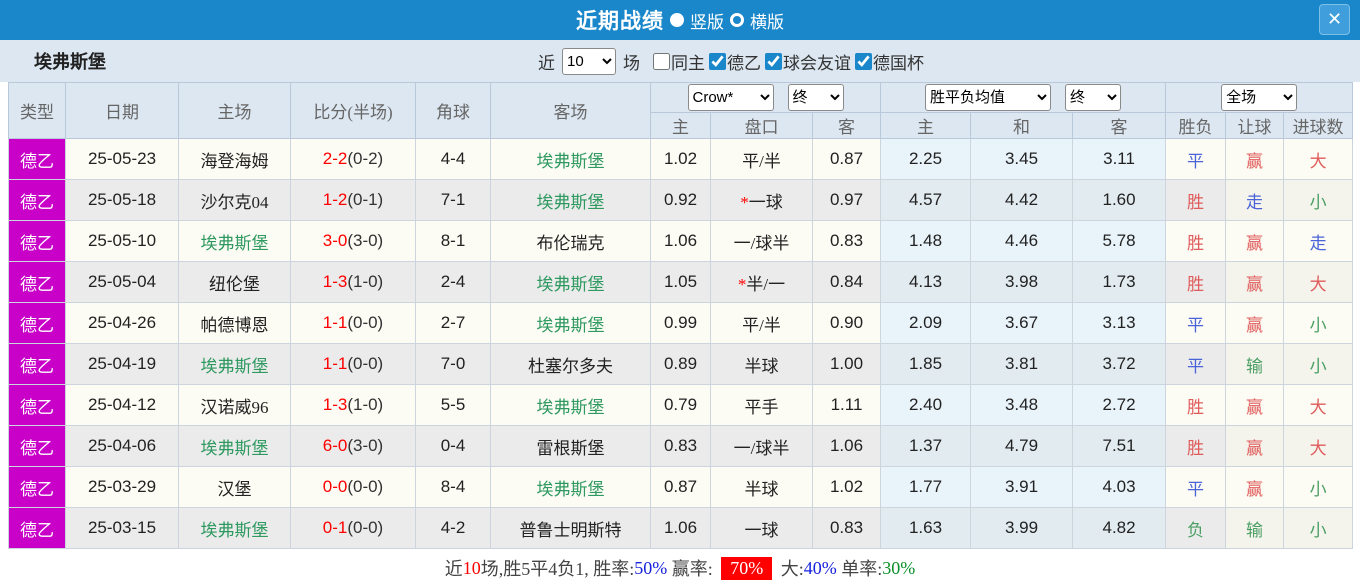  I want to click on away-team: 雷根斯堡, so click(570, 446).